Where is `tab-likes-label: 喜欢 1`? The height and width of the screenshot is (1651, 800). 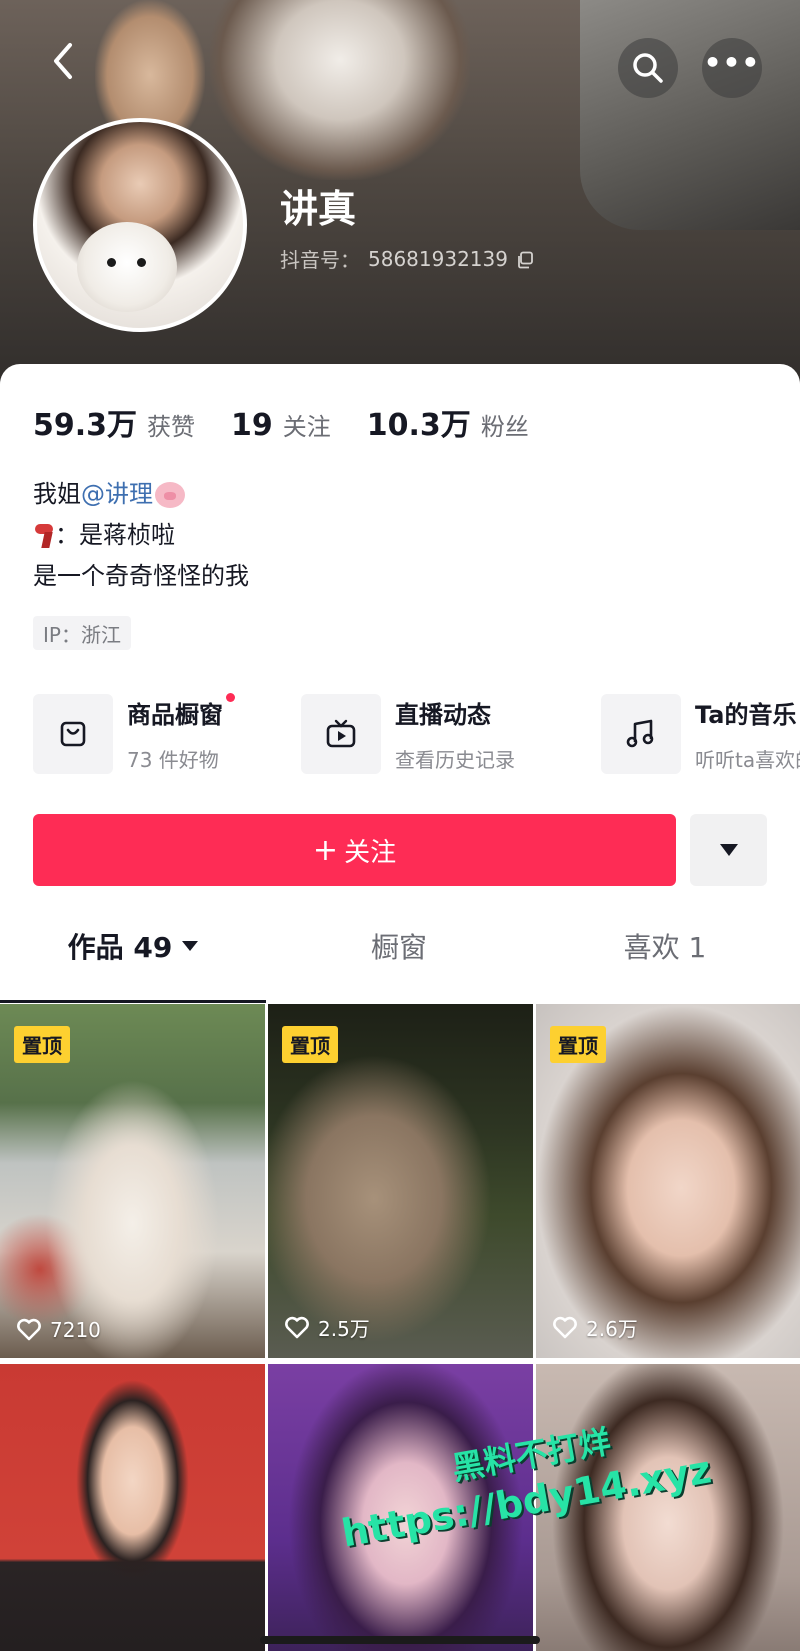 tab-likes-label: 喜欢 1 is located at coordinates (665, 947).